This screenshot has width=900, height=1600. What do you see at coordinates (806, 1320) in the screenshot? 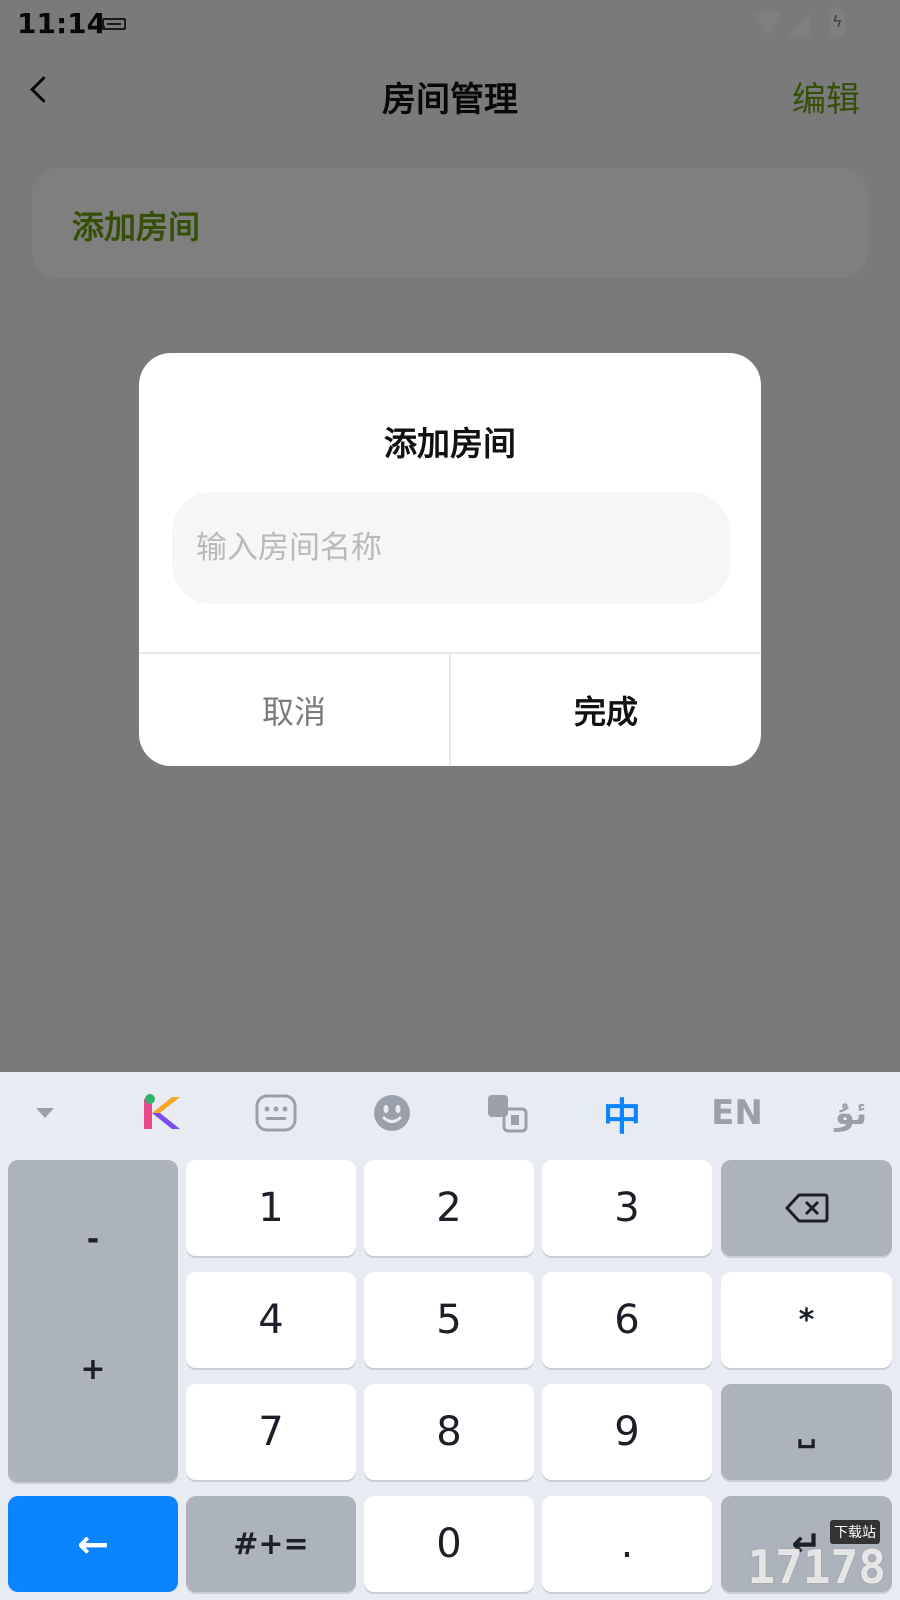
I see `asterisk-key: *` at bounding box center [806, 1320].